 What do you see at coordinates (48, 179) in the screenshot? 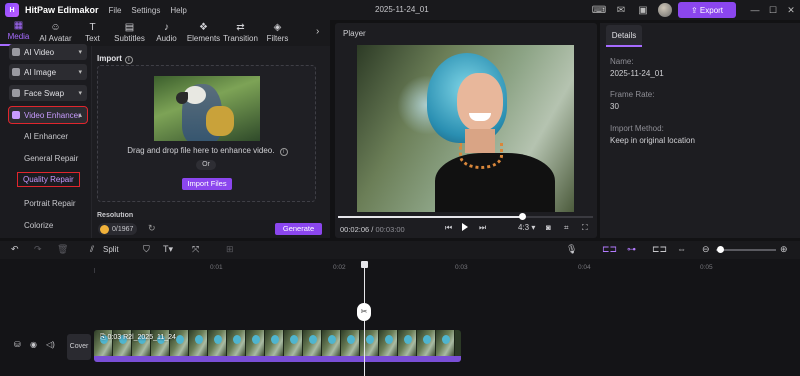
I see `sub-item-quality-repair: Quality Repair` at bounding box center [48, 179].